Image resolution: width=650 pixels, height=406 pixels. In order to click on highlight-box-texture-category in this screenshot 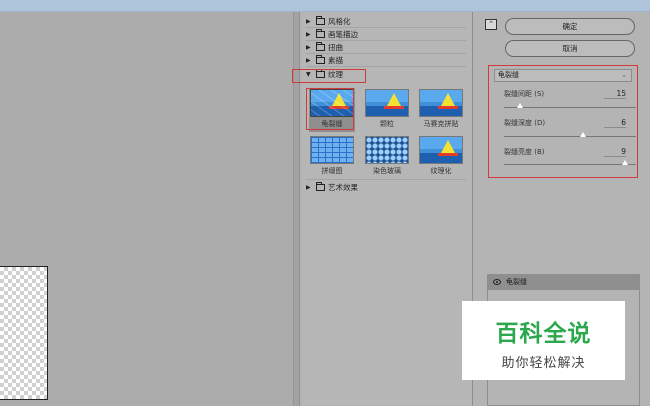, I will do `click(329, 76)`.